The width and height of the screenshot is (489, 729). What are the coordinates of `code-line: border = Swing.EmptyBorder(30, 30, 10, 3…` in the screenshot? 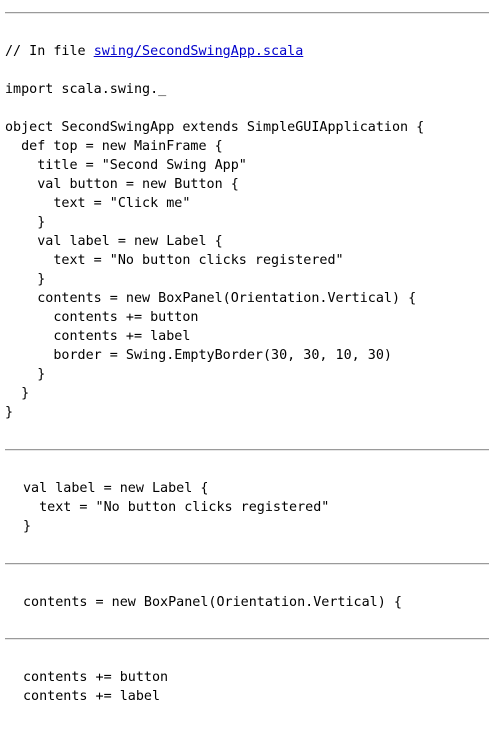 It's located at (198, 355).